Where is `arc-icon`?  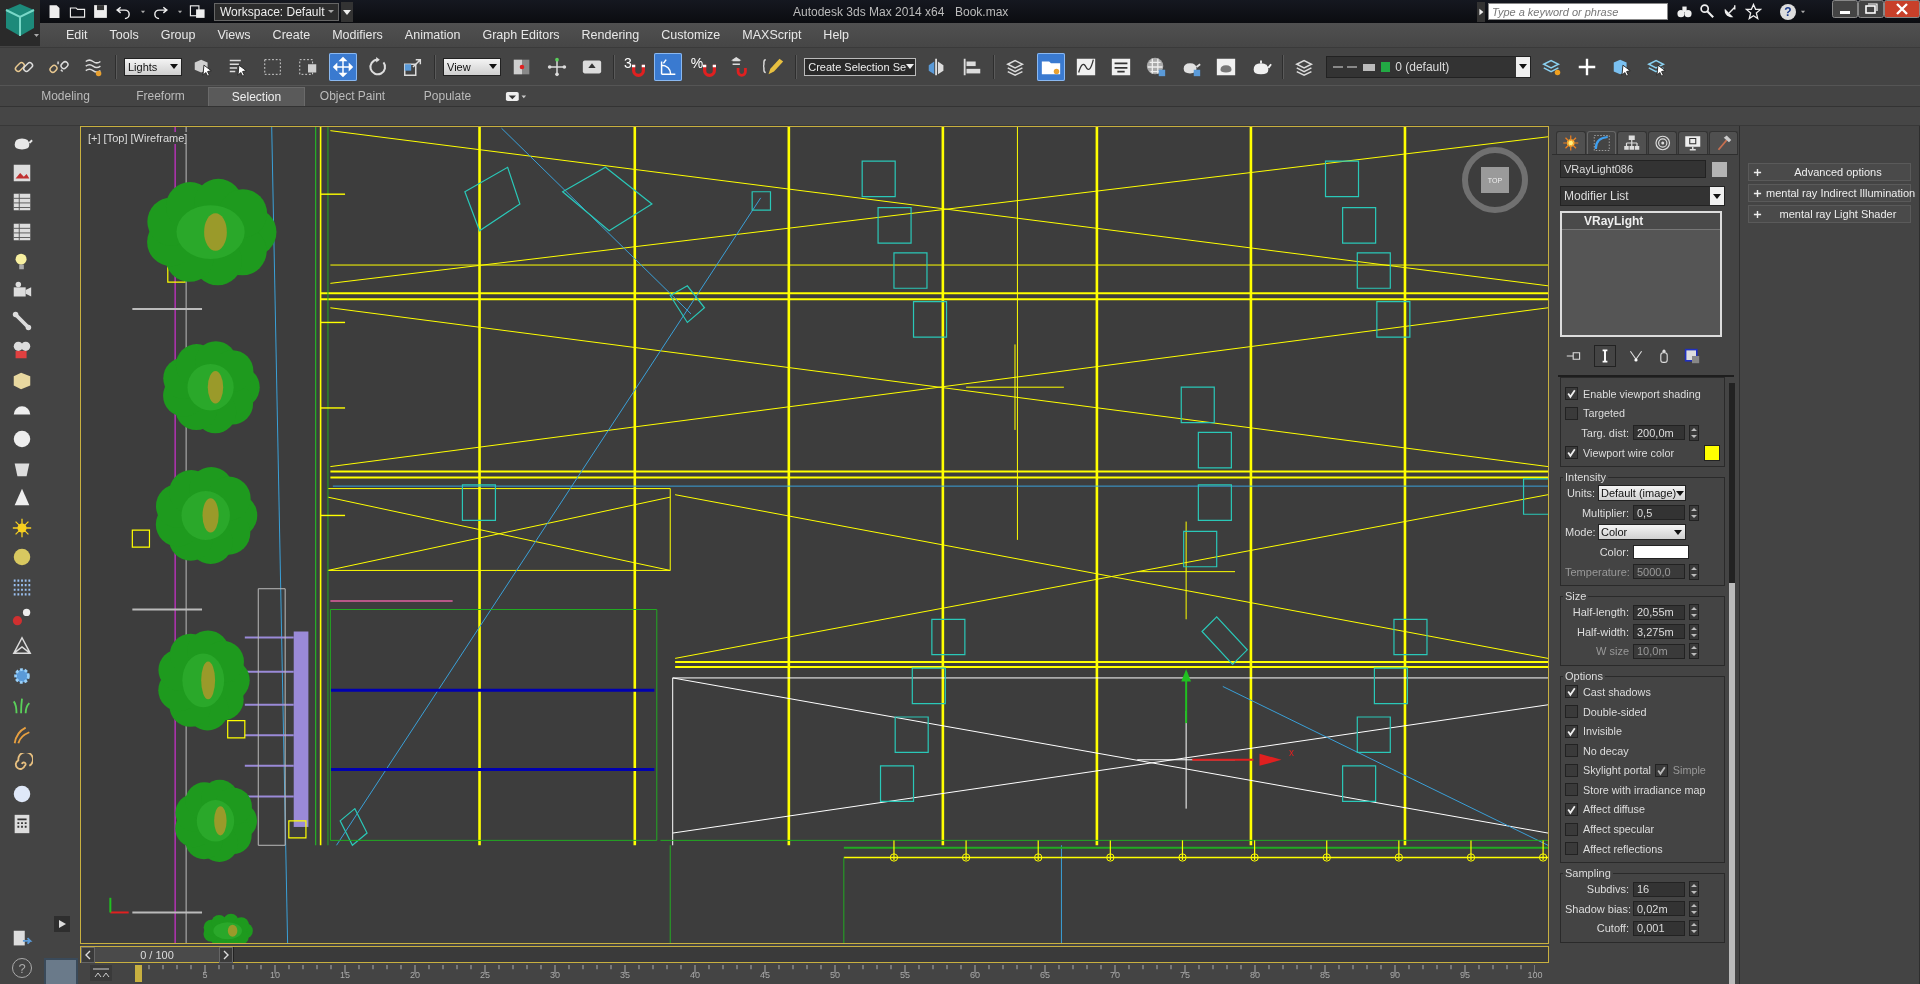 arc-icon is located at coordinates (1601, 142).